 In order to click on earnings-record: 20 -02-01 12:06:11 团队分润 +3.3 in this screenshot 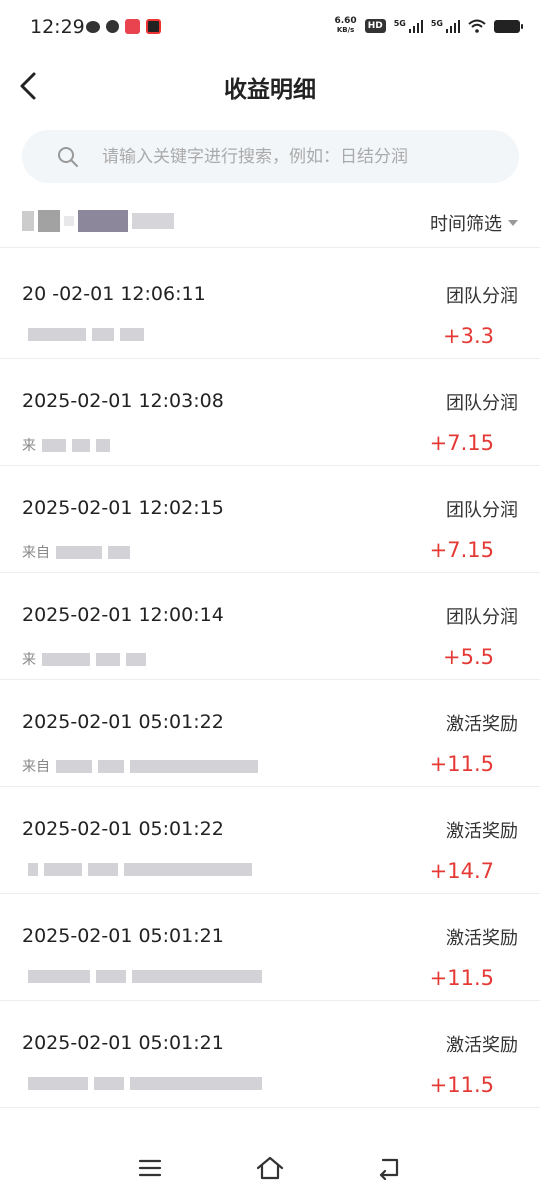, I will do `click(270, 305)`.